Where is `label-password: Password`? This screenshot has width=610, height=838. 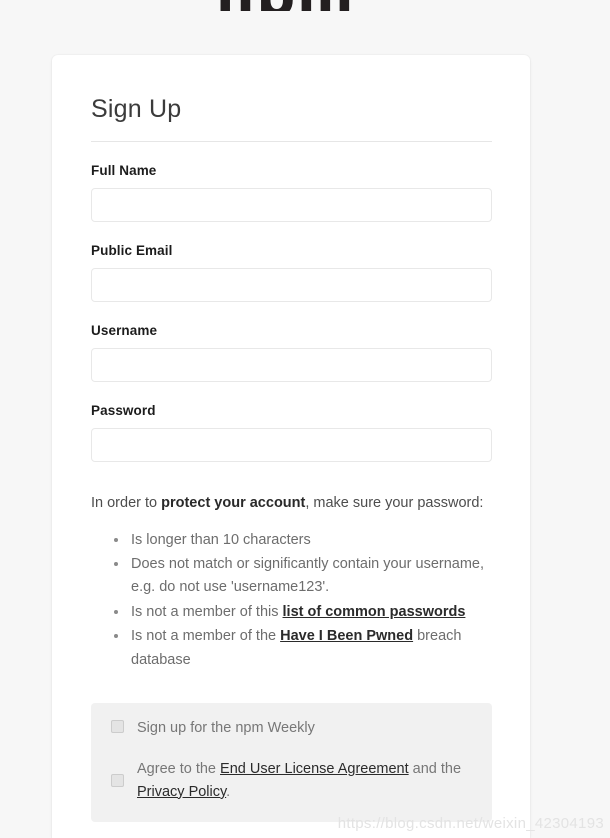
label-password: Password is located at coordinates (123, 410).